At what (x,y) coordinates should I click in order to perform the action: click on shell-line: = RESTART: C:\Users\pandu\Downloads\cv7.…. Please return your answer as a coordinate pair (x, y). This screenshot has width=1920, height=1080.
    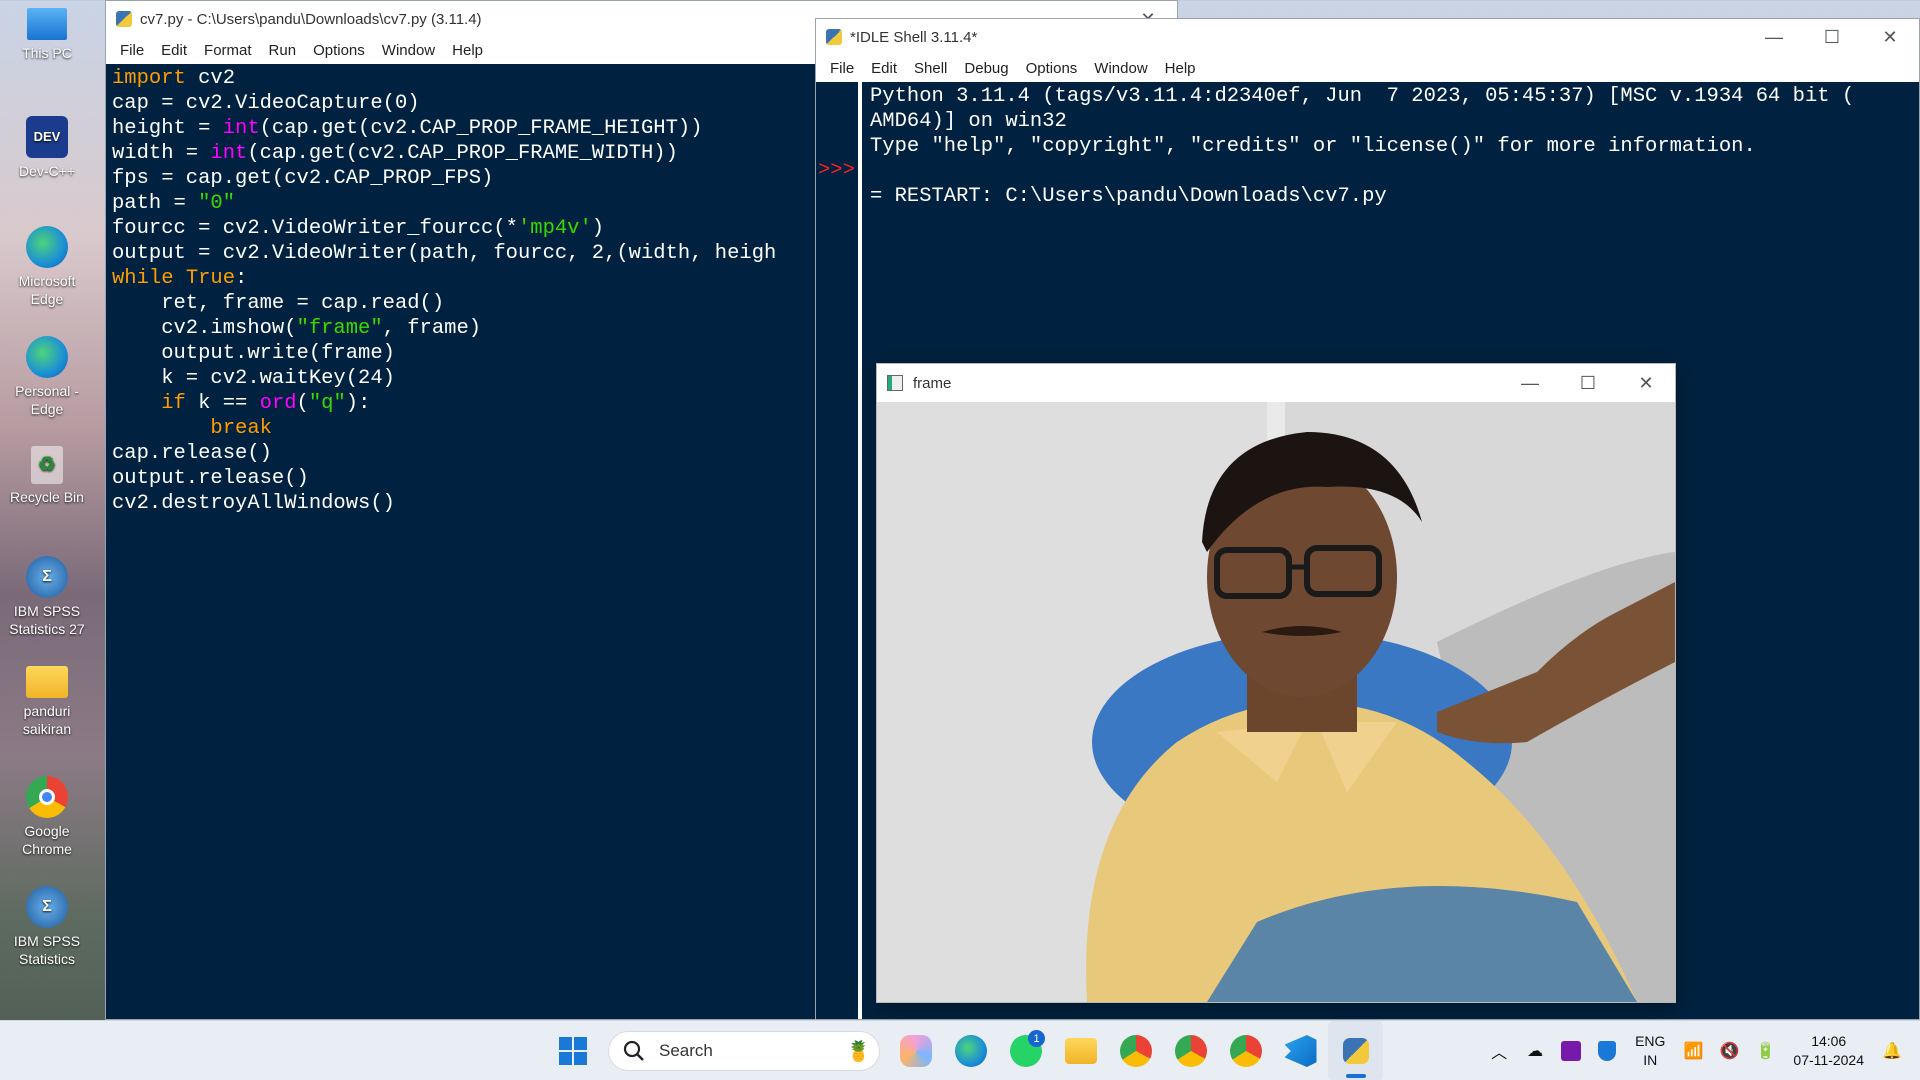
    Looking at the image, I should click on (1128, 196).